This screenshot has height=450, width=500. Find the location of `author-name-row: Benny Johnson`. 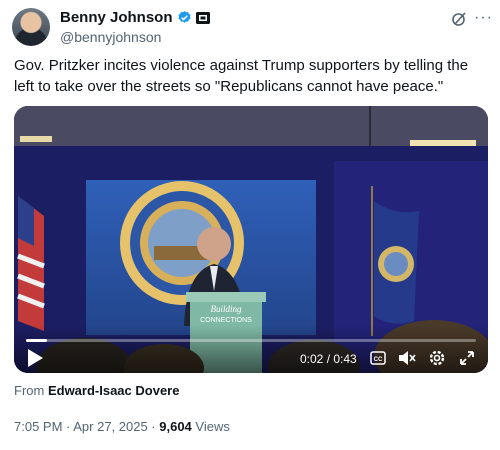

author-name-row: Benny Johnson is located at coordinates (135, 17).